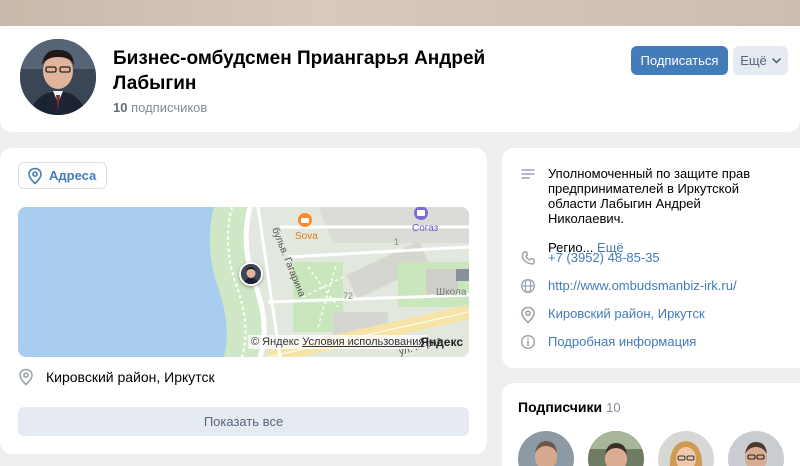 The height and width of the screenshot is (466, 800). I want to click on website-link: http://www.ombudsmanbiz-irk.ru/, so click(642, 286).